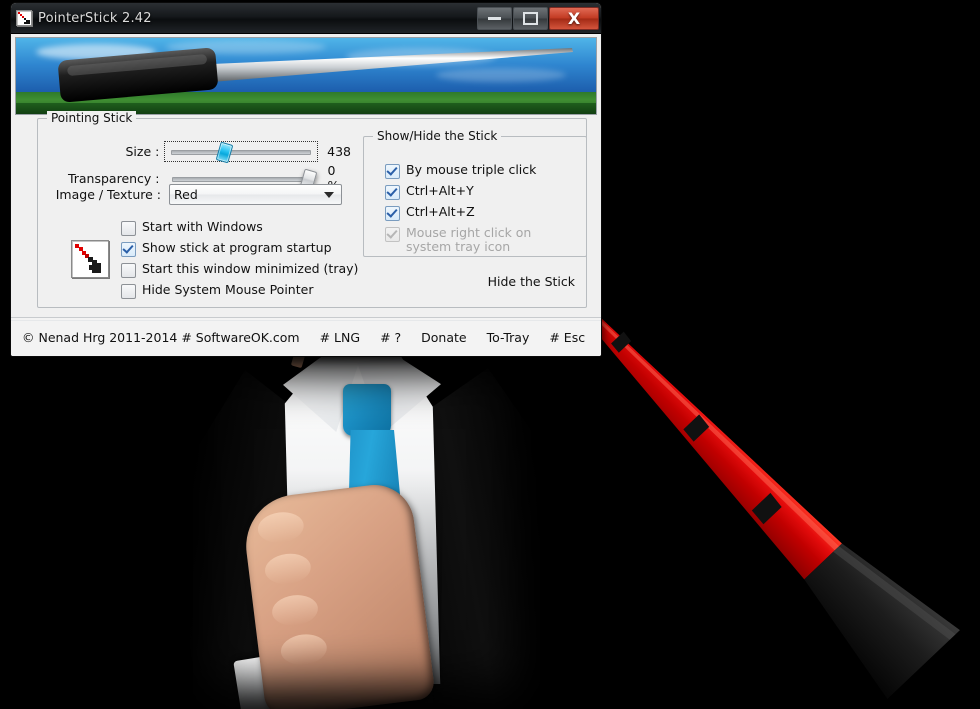 This screenshot has height=709, width=980. I want to click on texture-row: Image / Texture : Red, so click(221, 194).